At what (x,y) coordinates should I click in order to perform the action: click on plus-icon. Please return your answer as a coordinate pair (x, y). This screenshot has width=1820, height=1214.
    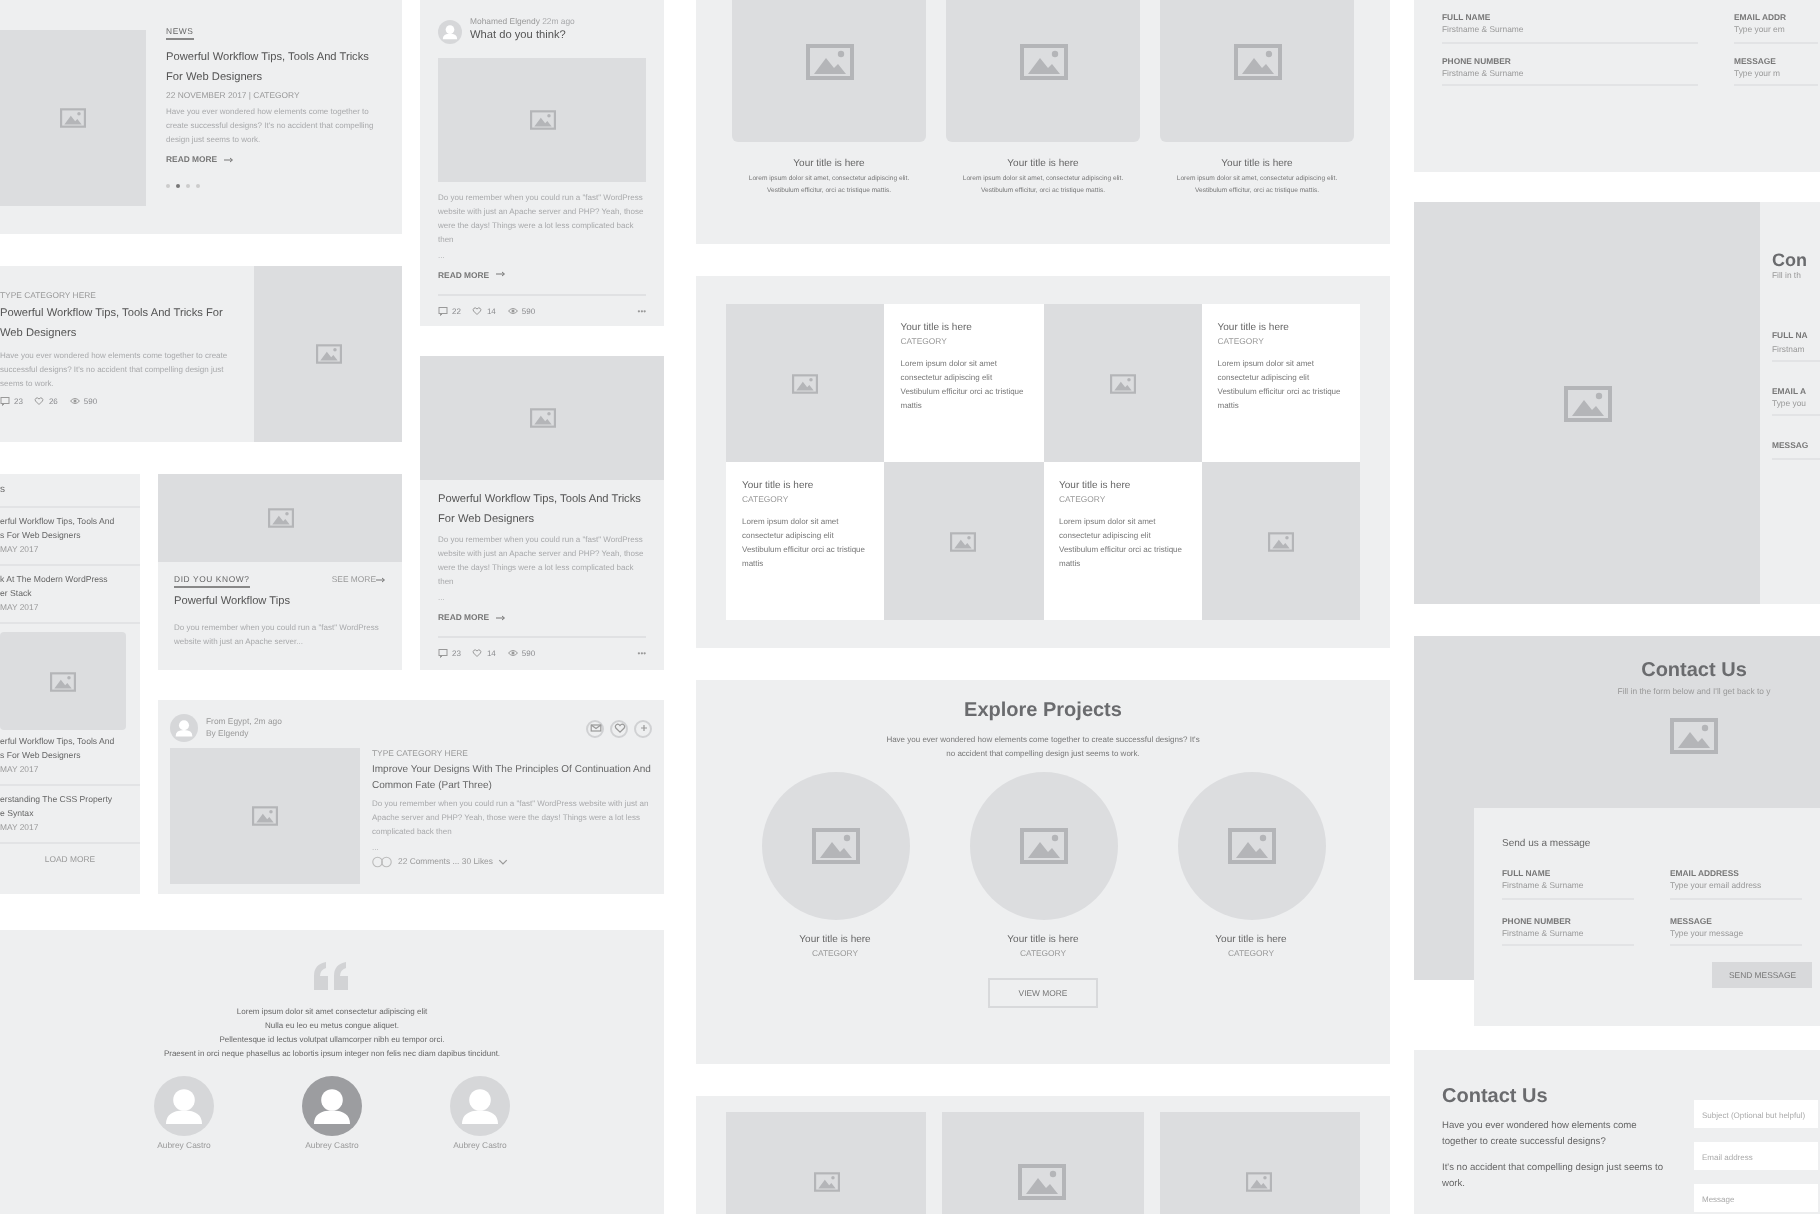
    Looking at the image, I should click on (643, 728).